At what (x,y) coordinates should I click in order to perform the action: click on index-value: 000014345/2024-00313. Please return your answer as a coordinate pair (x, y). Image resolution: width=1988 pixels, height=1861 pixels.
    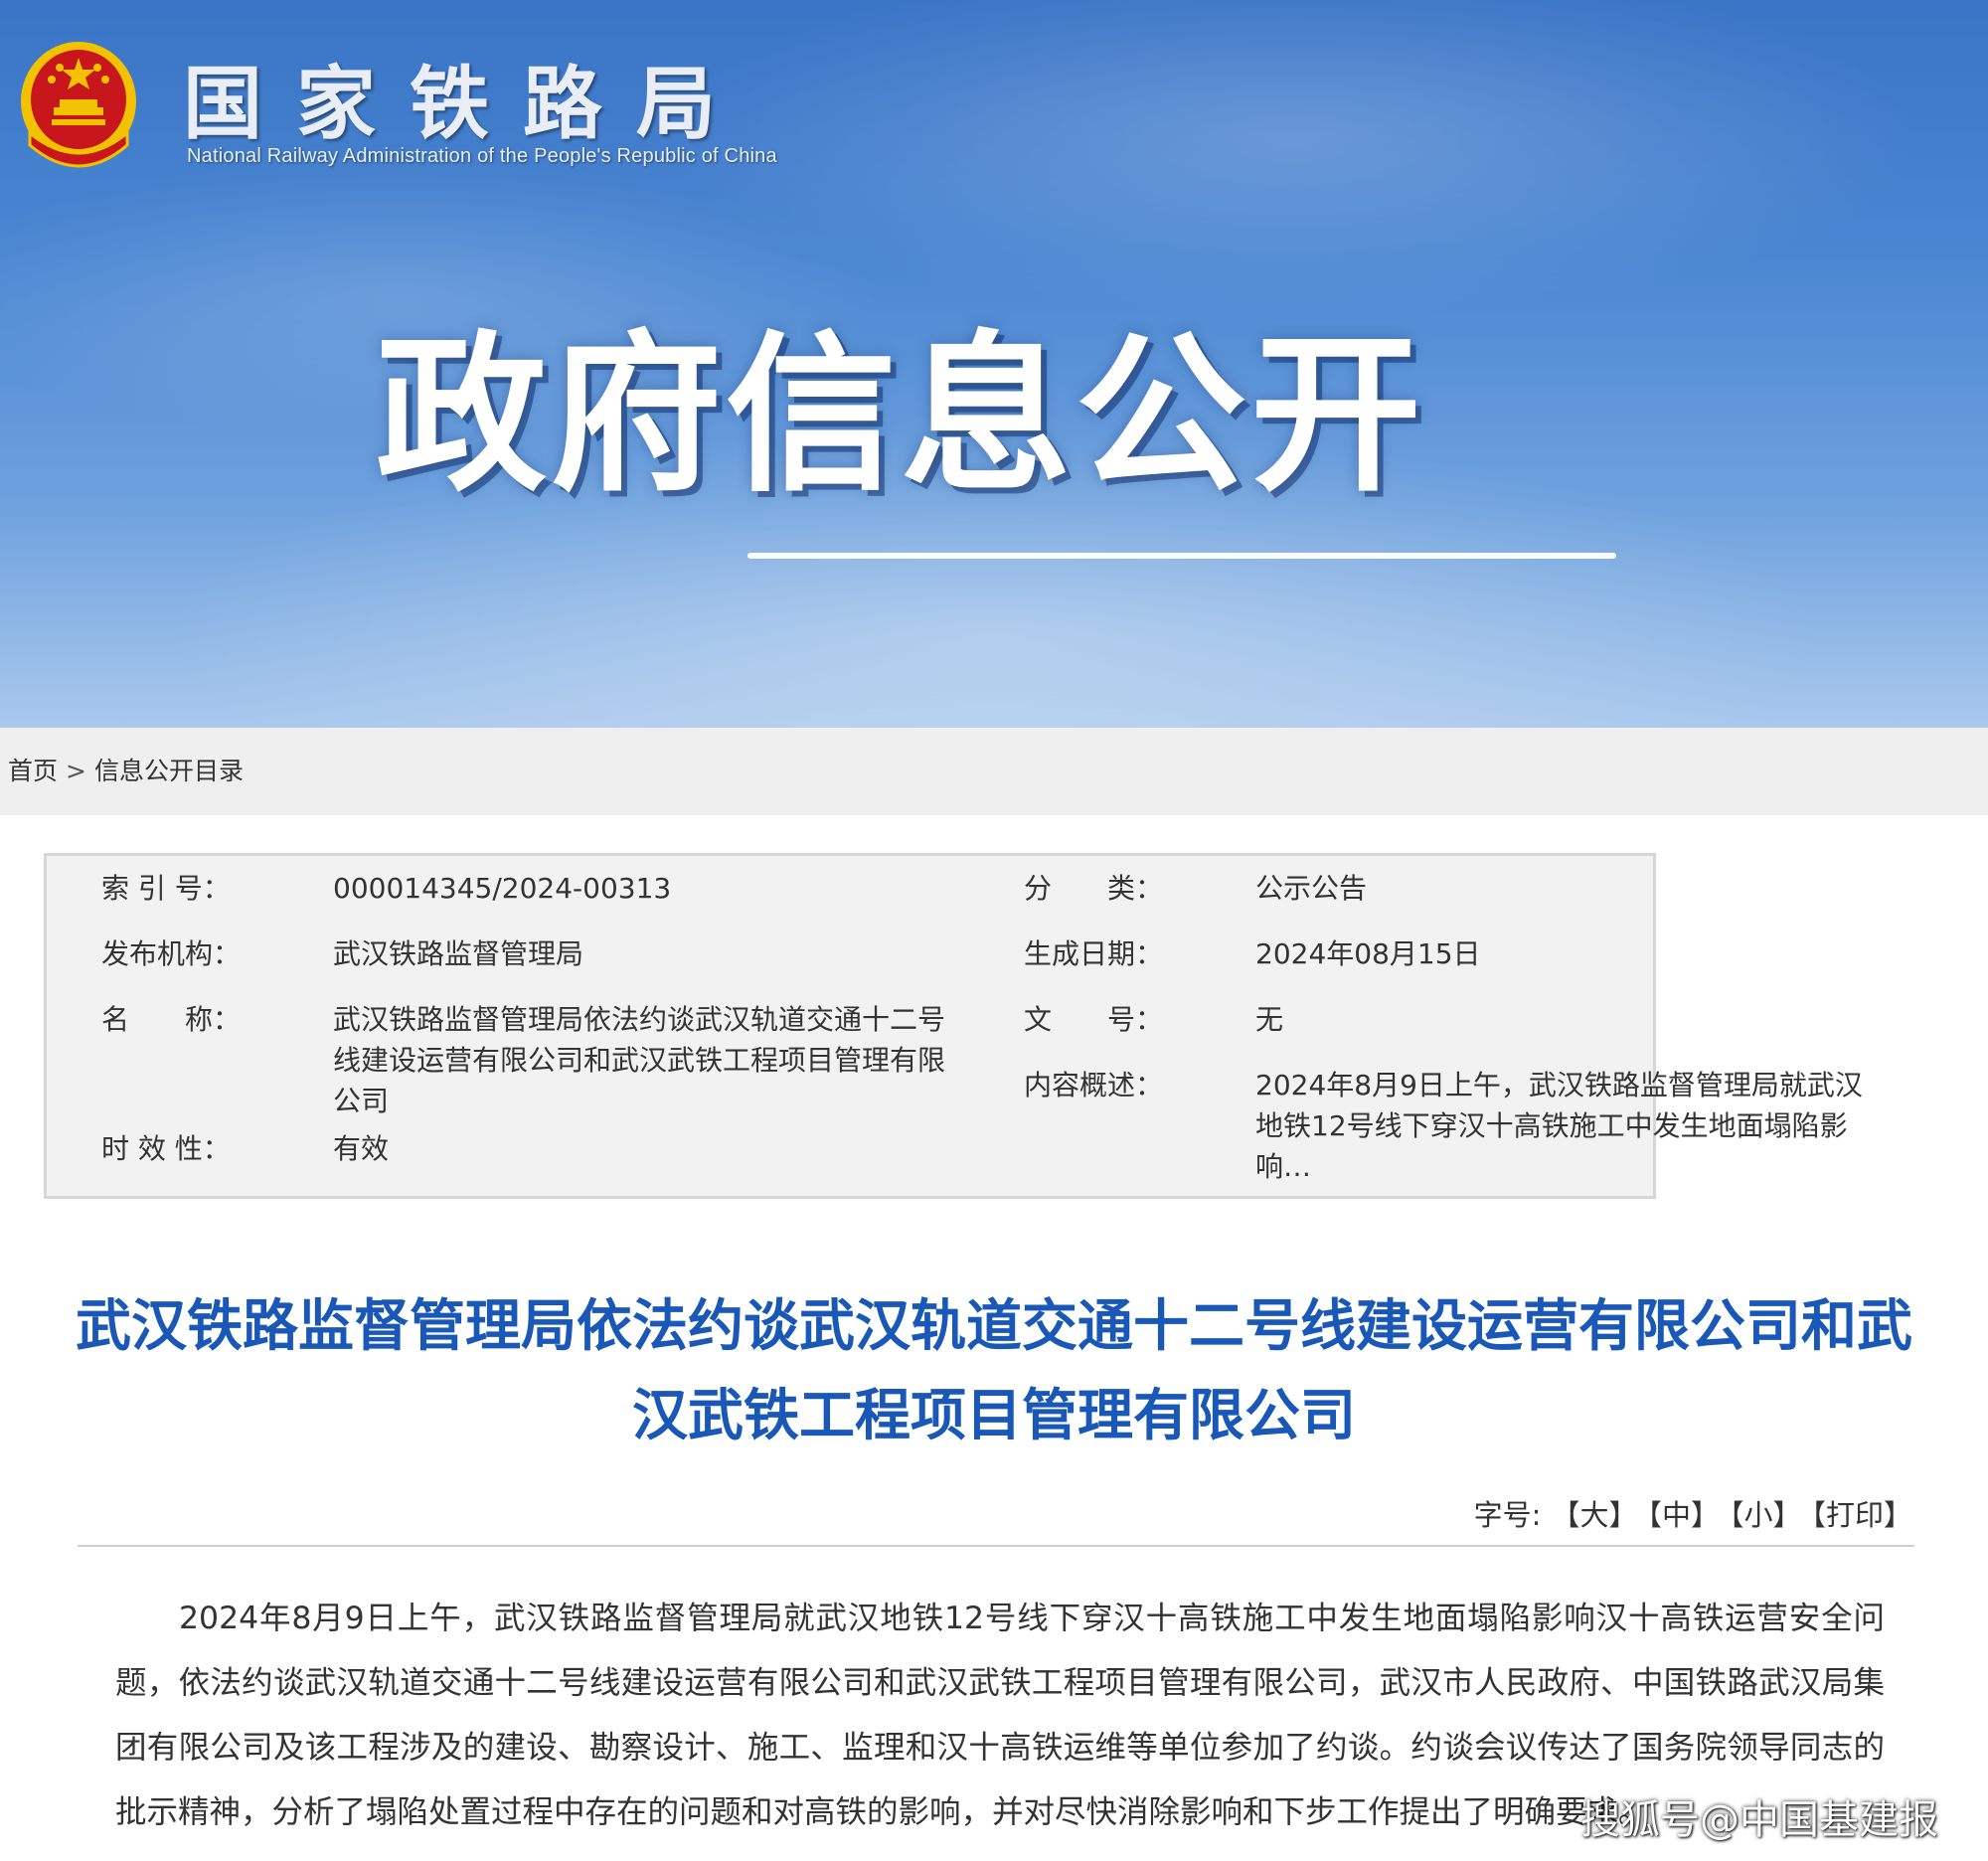
    Looking at the image, I should click on (502, 888).